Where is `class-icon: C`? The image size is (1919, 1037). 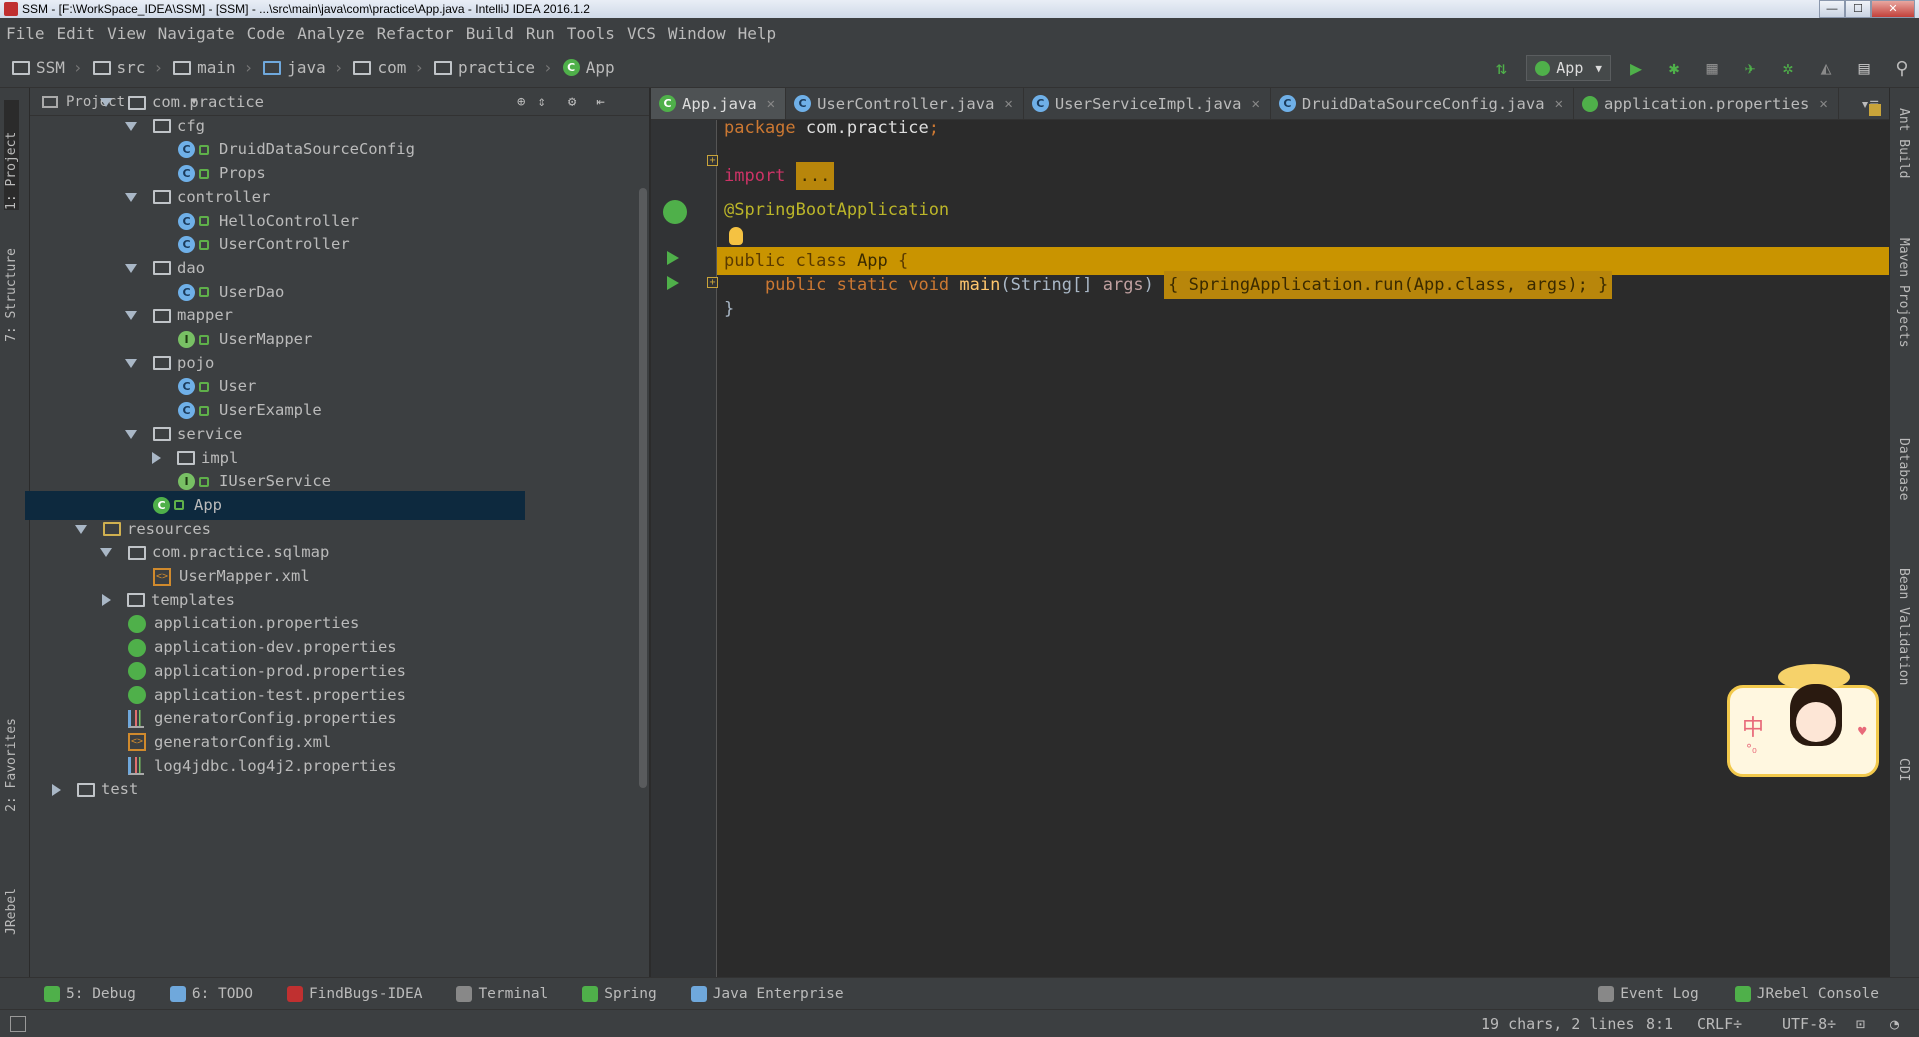
class-icon: C is located at coordinates (1287, 103).